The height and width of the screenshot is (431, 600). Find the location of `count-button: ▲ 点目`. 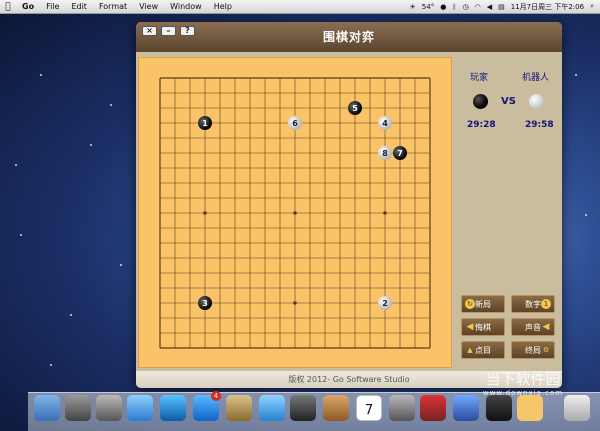

count-button: ▲ 点目 is located at coordinates (483, 350).